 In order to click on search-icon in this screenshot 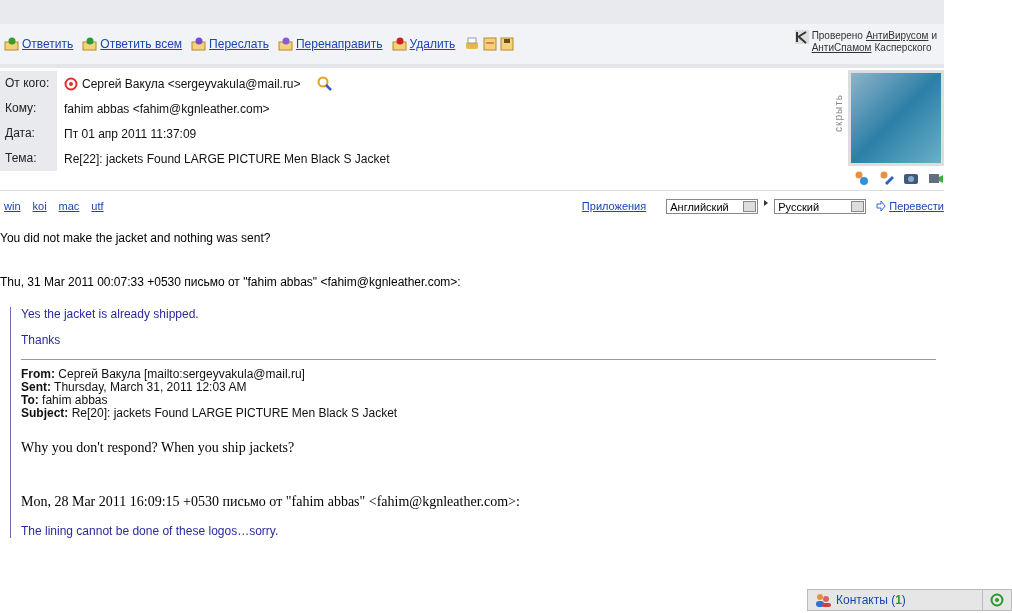, I will do `click(324, 83)`.